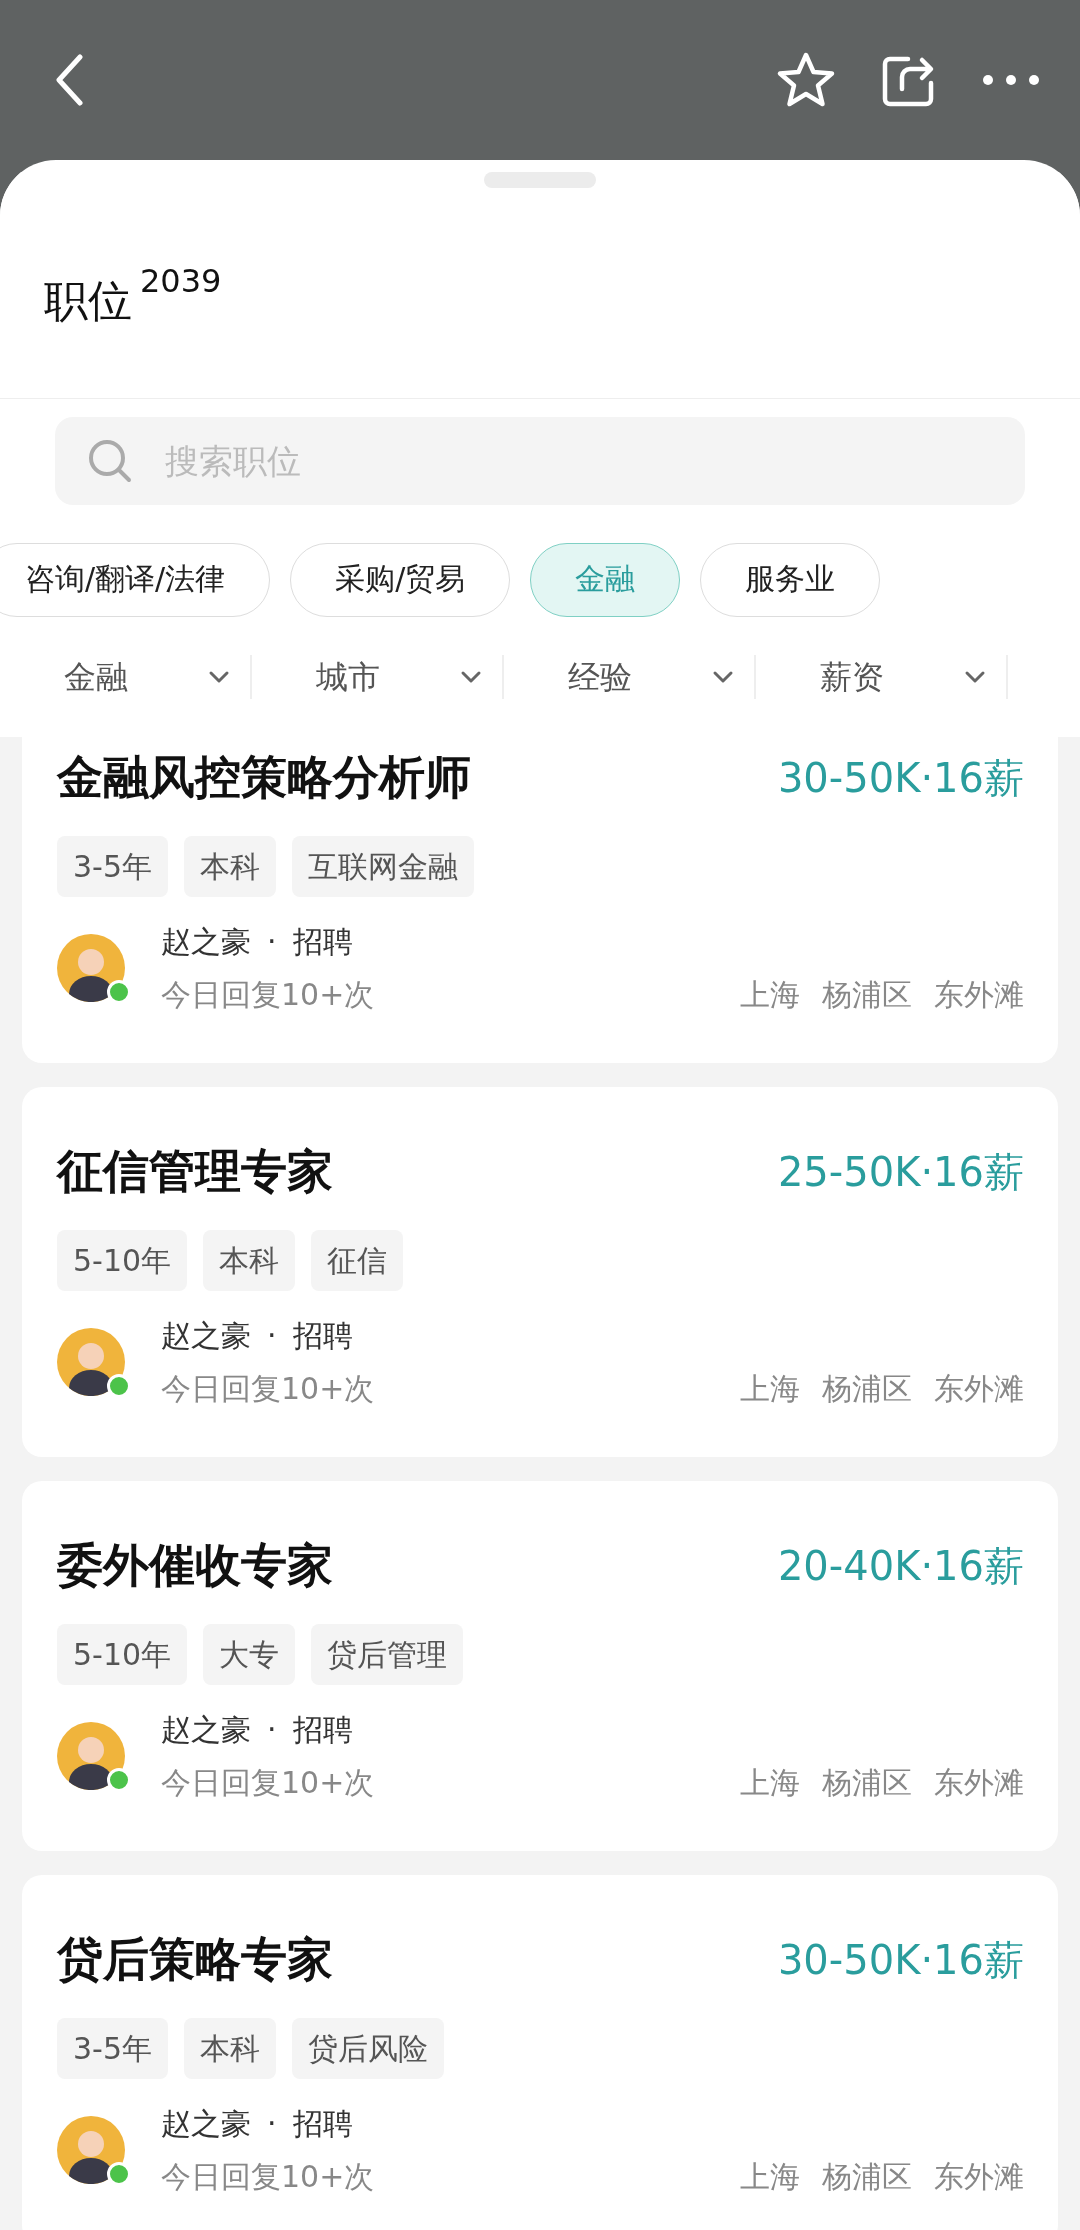  Describe the element at coordinates (806, 80) in the screenshot. I see `star-icon` at that location.